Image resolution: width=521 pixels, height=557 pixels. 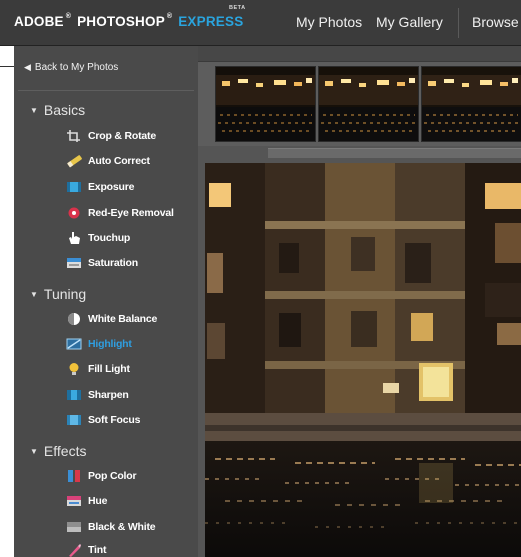 I want to click on black-white-icon, so click(x=74, y=527).